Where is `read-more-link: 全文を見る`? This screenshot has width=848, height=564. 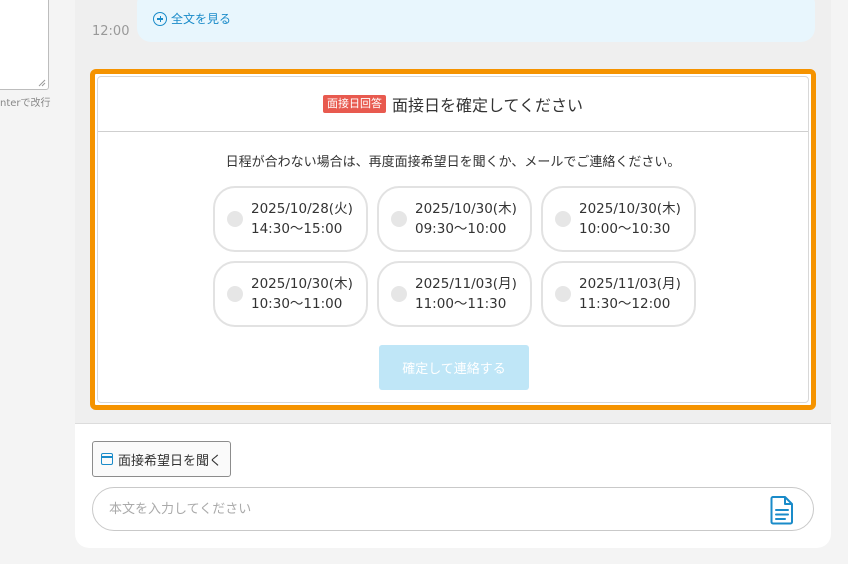 read-more-link: 全文を見る is located at coordinates (192, 18).